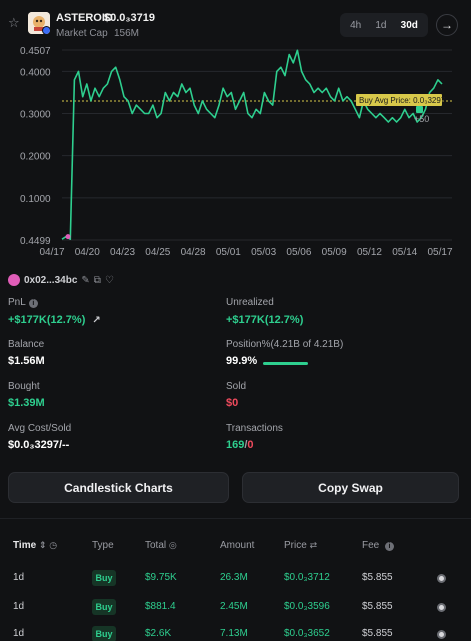  What do you see at coordinates (314, 545) in the screenshot?
I see `swap-arrows-icon: ⇄` at bounding box center [314, 545].